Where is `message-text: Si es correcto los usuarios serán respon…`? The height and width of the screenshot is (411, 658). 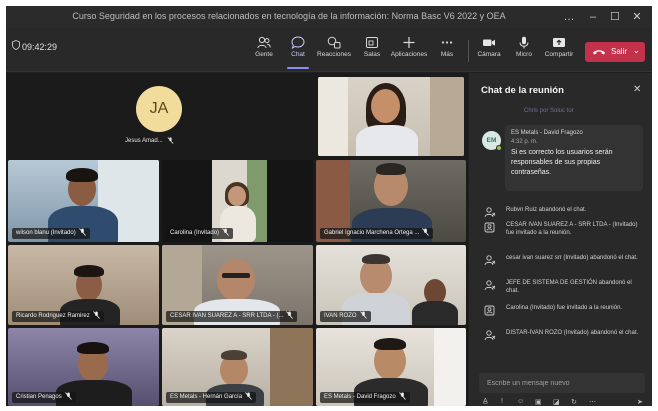 message-text: Si es correcto los usuarios serán respon… is located at coordinates (562, 162).